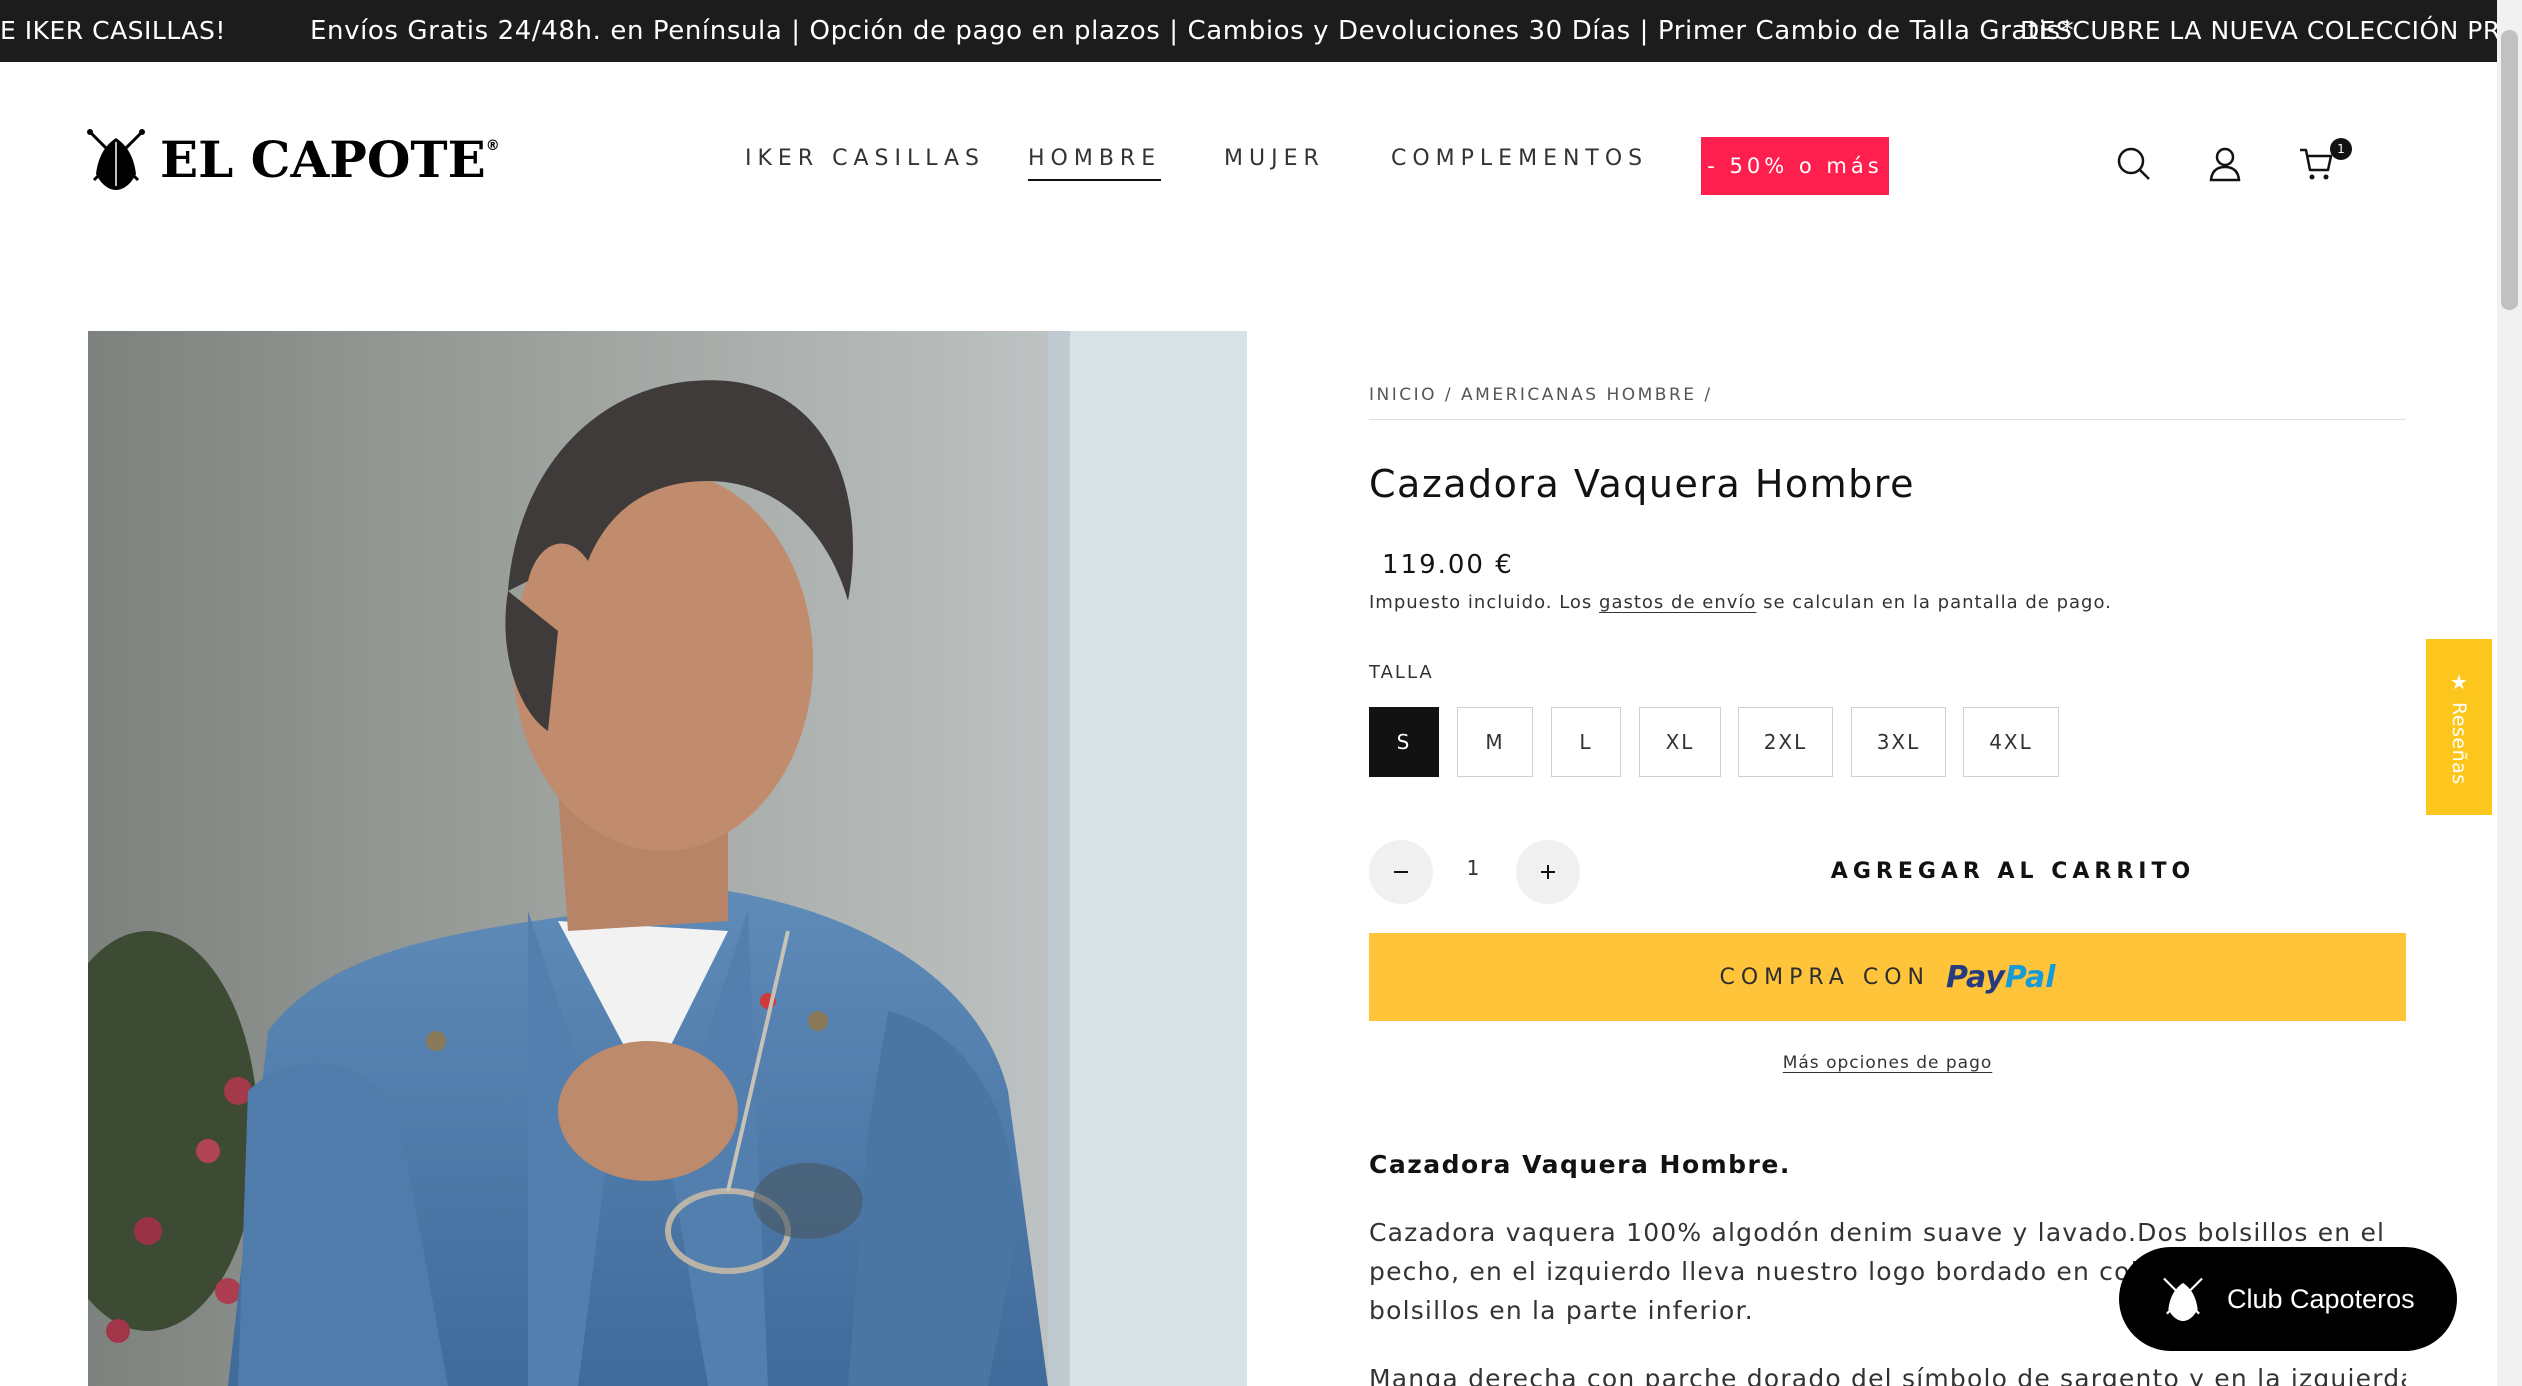 The image size is (2522, 1386). I want to click on quantity-decrease-button, so click(1401, 872).